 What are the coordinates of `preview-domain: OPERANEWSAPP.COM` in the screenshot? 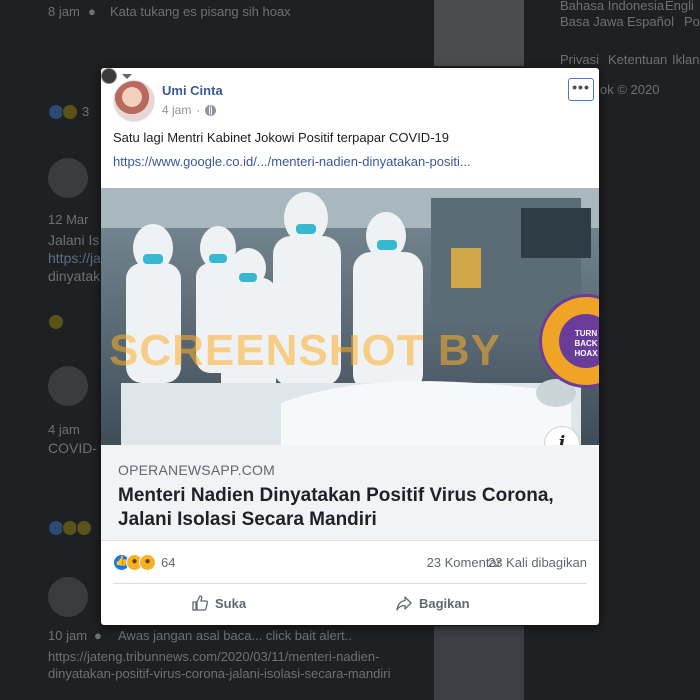 It's located at (196, 470).